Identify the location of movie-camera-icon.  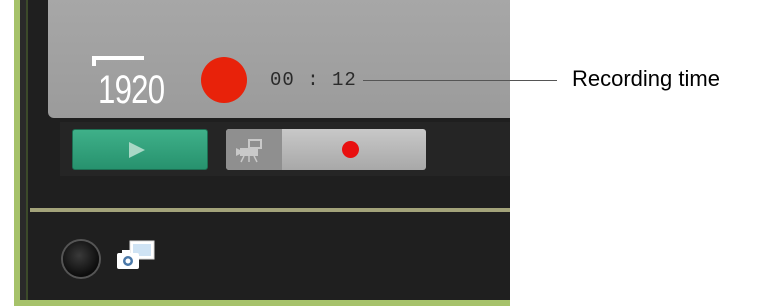
(249, 151).